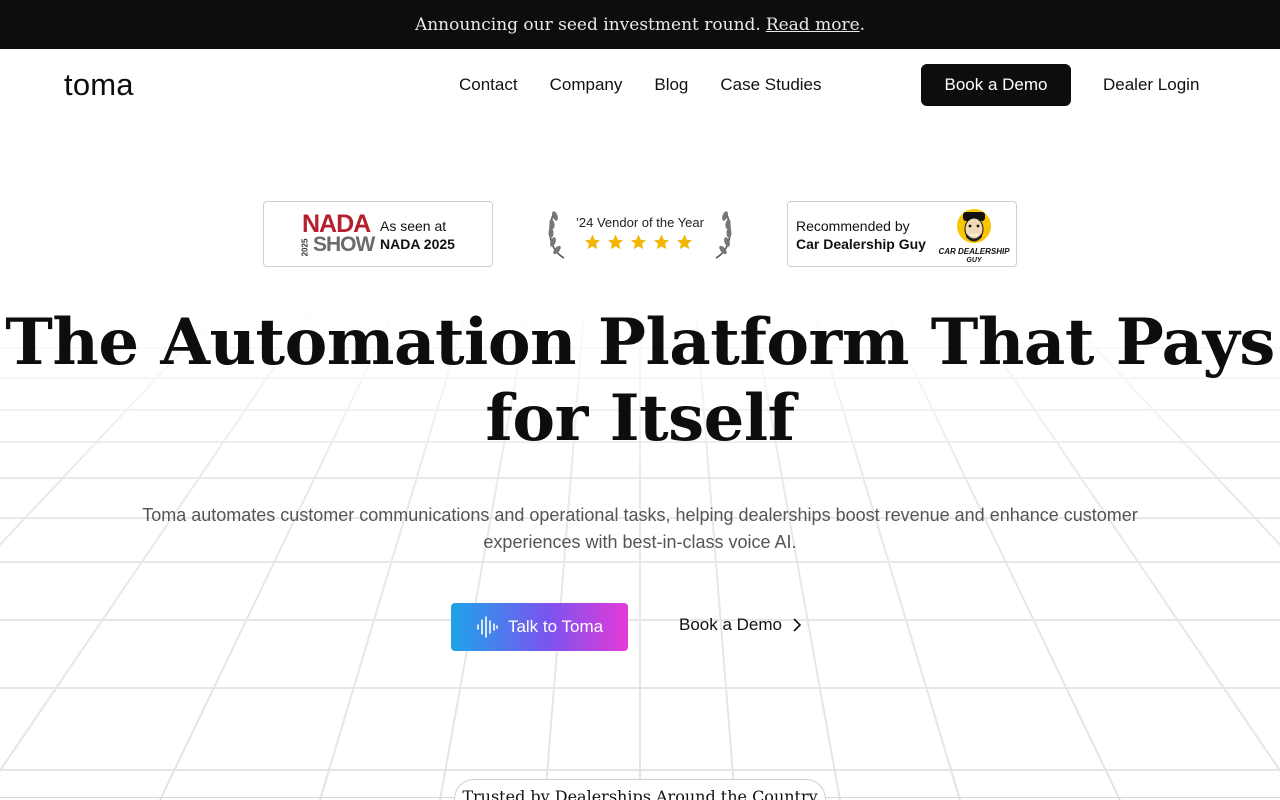 The width and height of the screenshot is (1280, 800). Describe the element at coordinates (417, 244) in the screenshot. I see `nada-badge-line2: NADA 2025` at that location.